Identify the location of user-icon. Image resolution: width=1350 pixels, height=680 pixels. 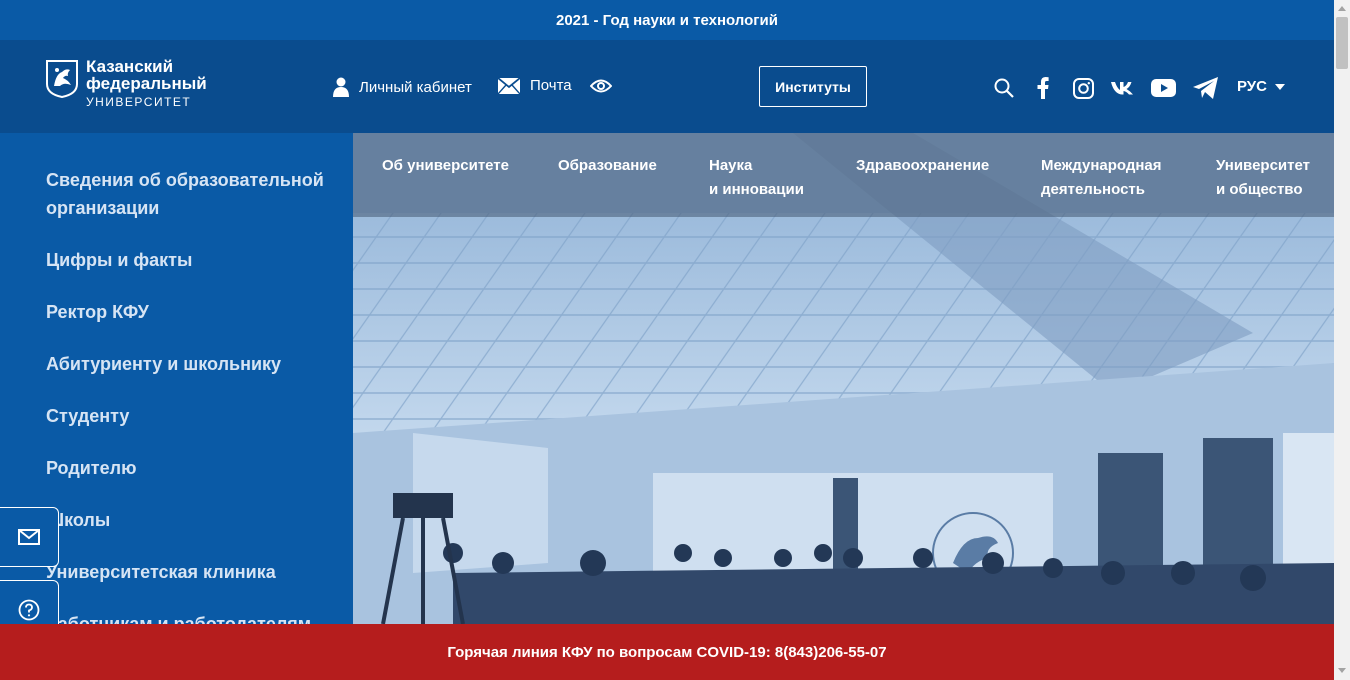
(341, 87).